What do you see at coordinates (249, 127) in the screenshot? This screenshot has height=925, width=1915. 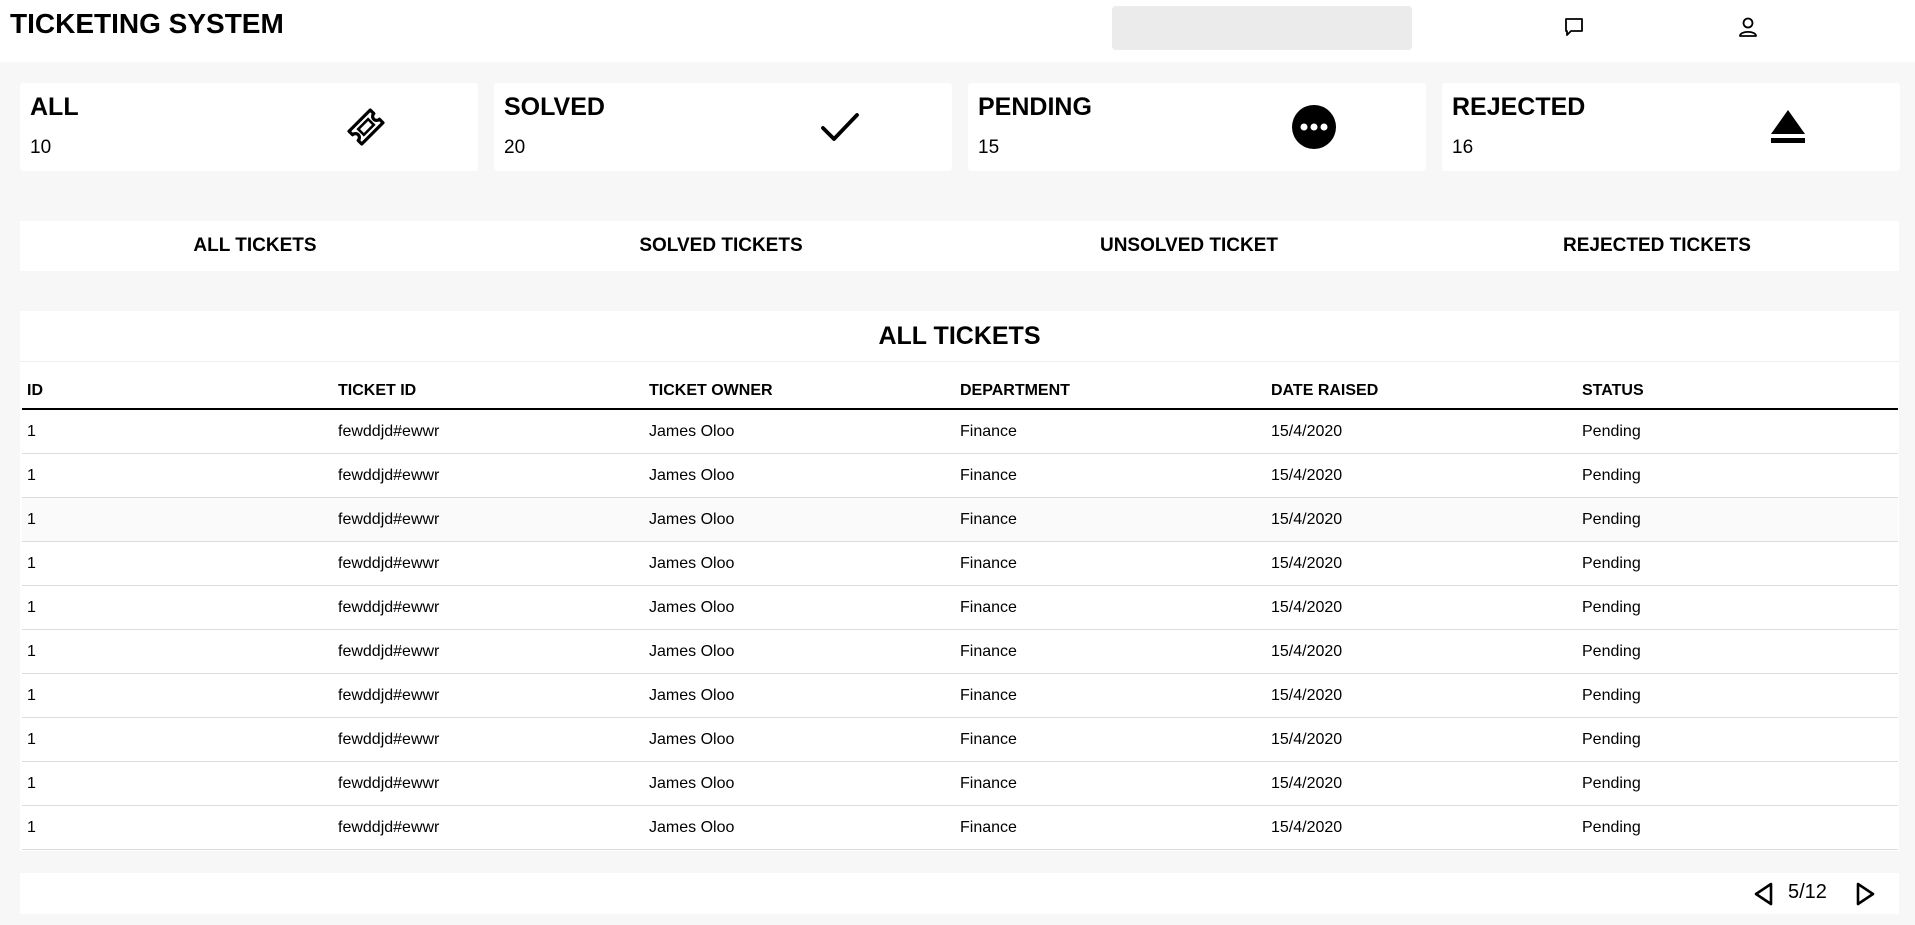 I see `stat-card-all: ALL 10` at bounding box center [249, 127].